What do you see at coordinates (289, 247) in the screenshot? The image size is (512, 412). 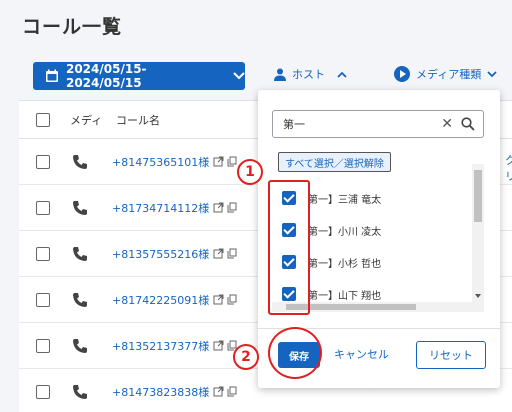 I see `annotation-highlight-checkboxes` at bounding box center [289, 247].